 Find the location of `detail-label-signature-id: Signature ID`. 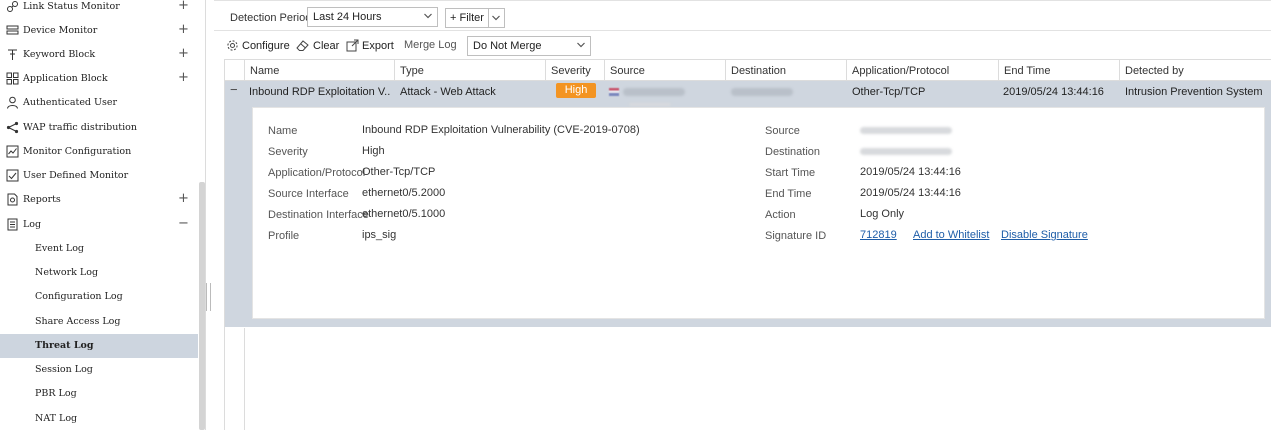

detail-label-signature-id: Signature ID is located at coordinates (796, 236).